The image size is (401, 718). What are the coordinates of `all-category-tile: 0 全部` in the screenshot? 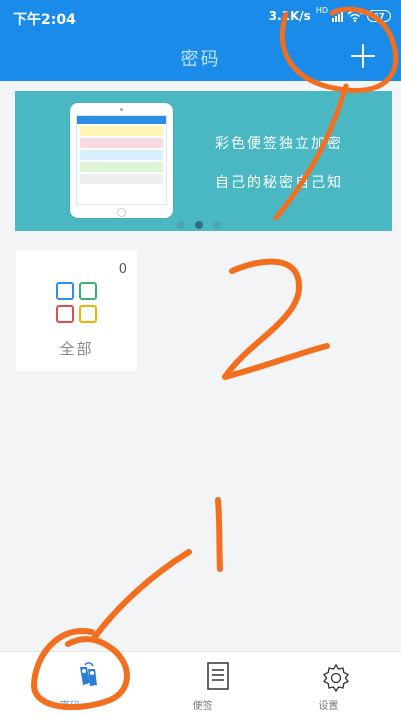 It's located at (76, 310).